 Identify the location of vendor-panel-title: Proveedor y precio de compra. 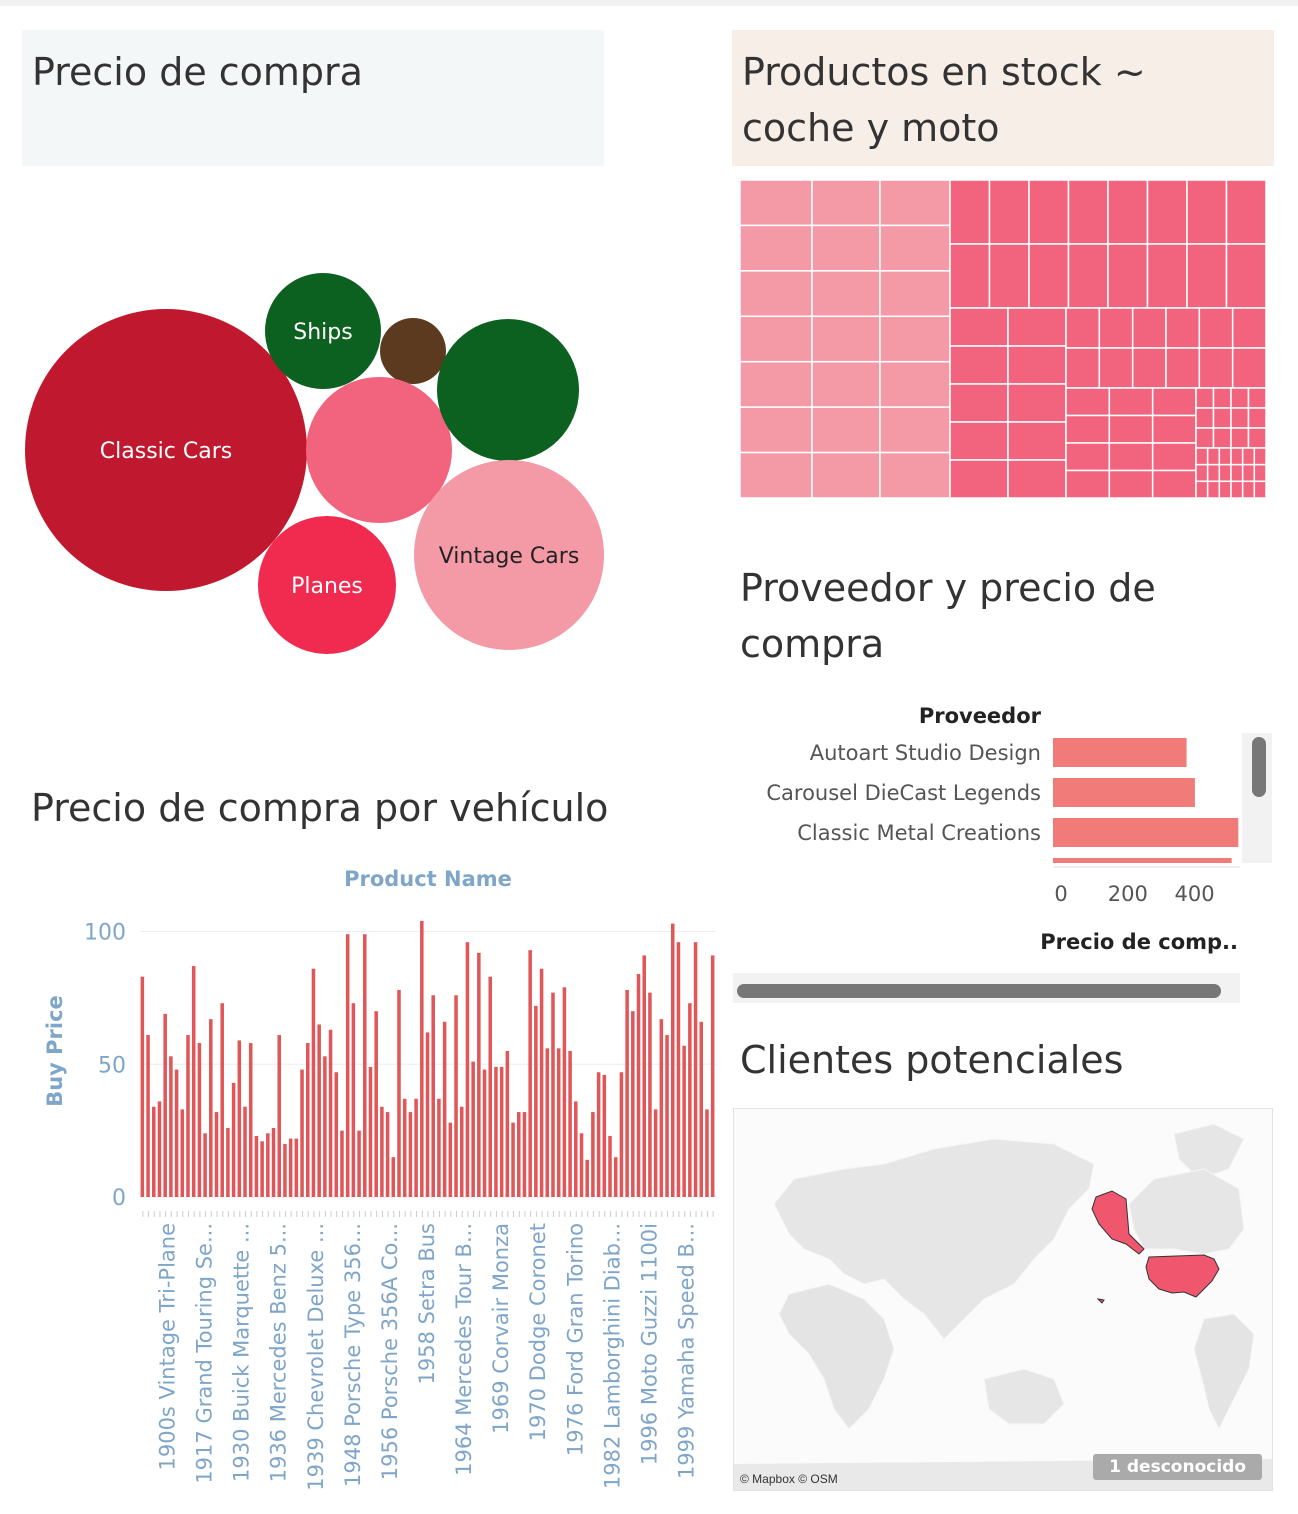
(1000, 616).